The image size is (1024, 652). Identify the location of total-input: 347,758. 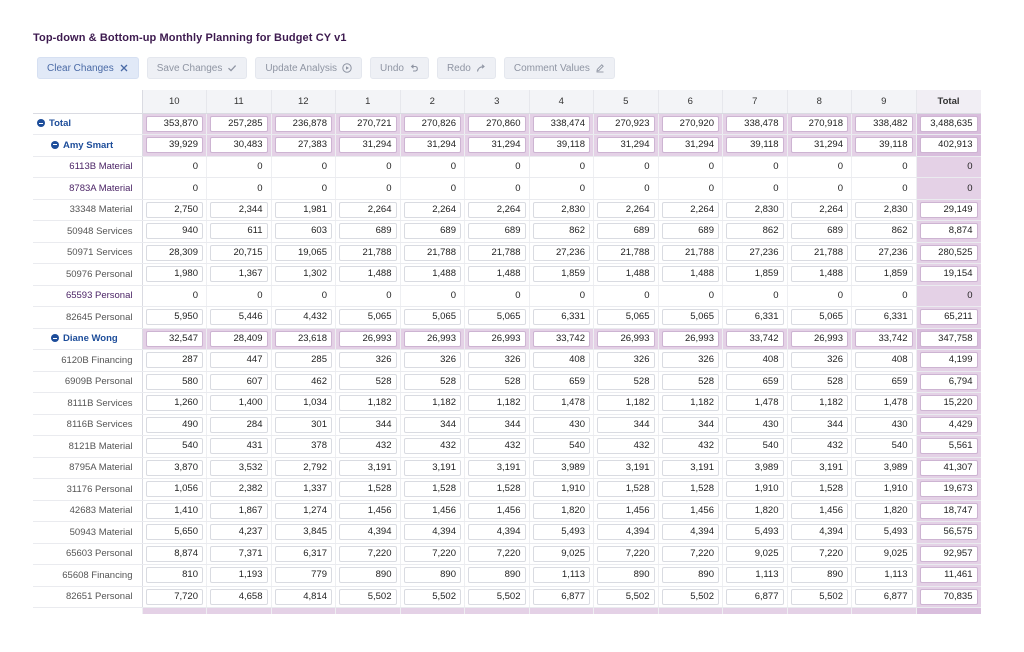
(948, 338).